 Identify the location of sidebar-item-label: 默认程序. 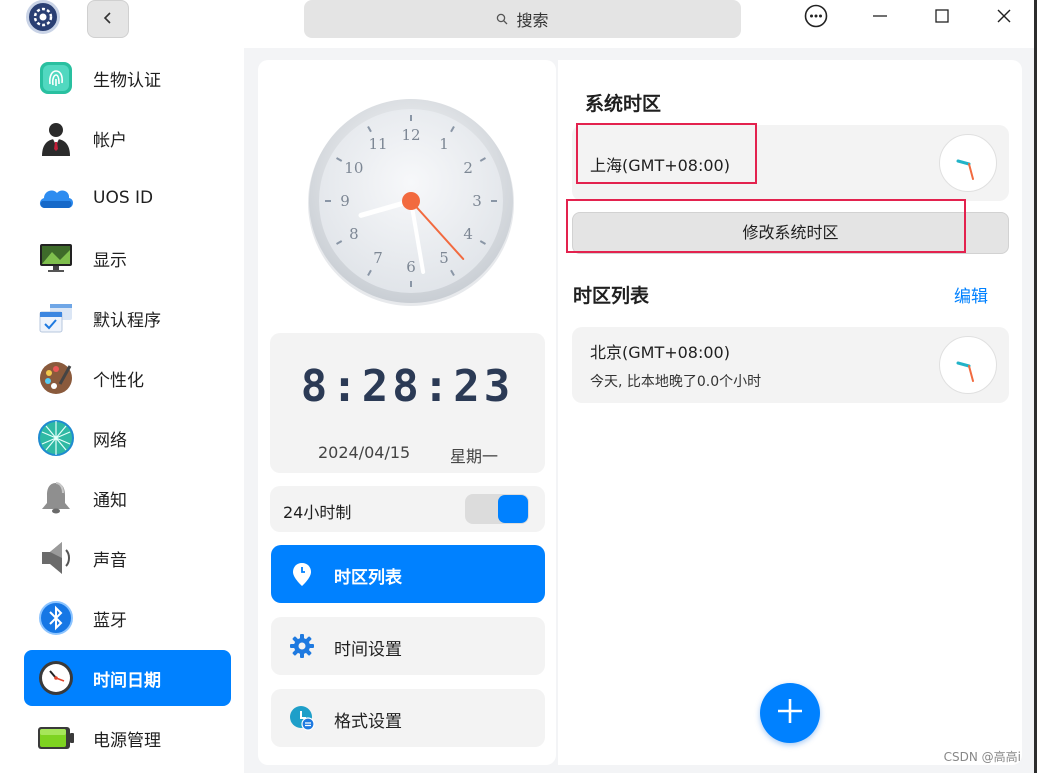
(127, 320).